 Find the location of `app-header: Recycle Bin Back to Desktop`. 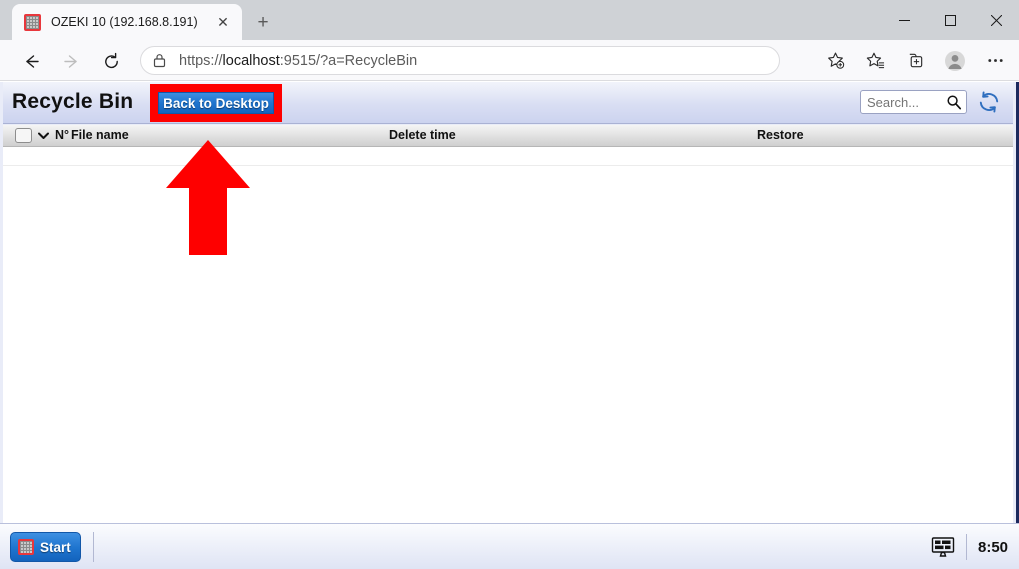

app-header: Recycle Bin Back to Desktop is located at coordinates (508, 103).